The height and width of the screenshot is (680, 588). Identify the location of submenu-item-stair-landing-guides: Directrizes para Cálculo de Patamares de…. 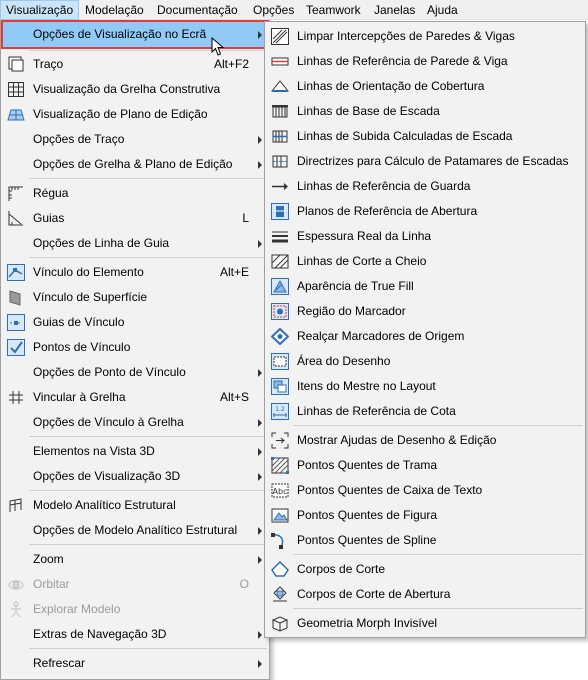
(425, 161).